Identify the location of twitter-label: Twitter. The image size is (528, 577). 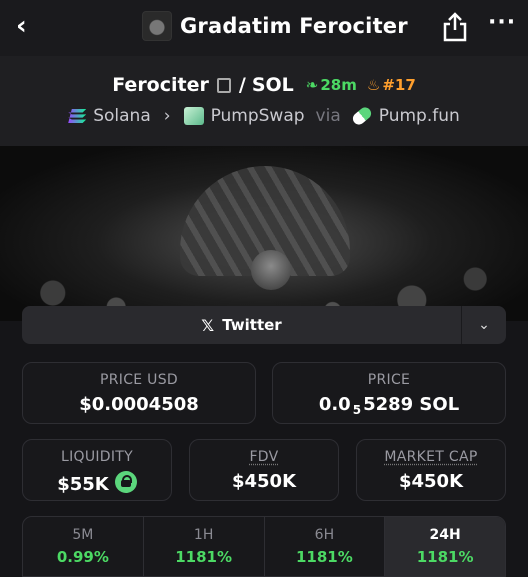
(252, 325).